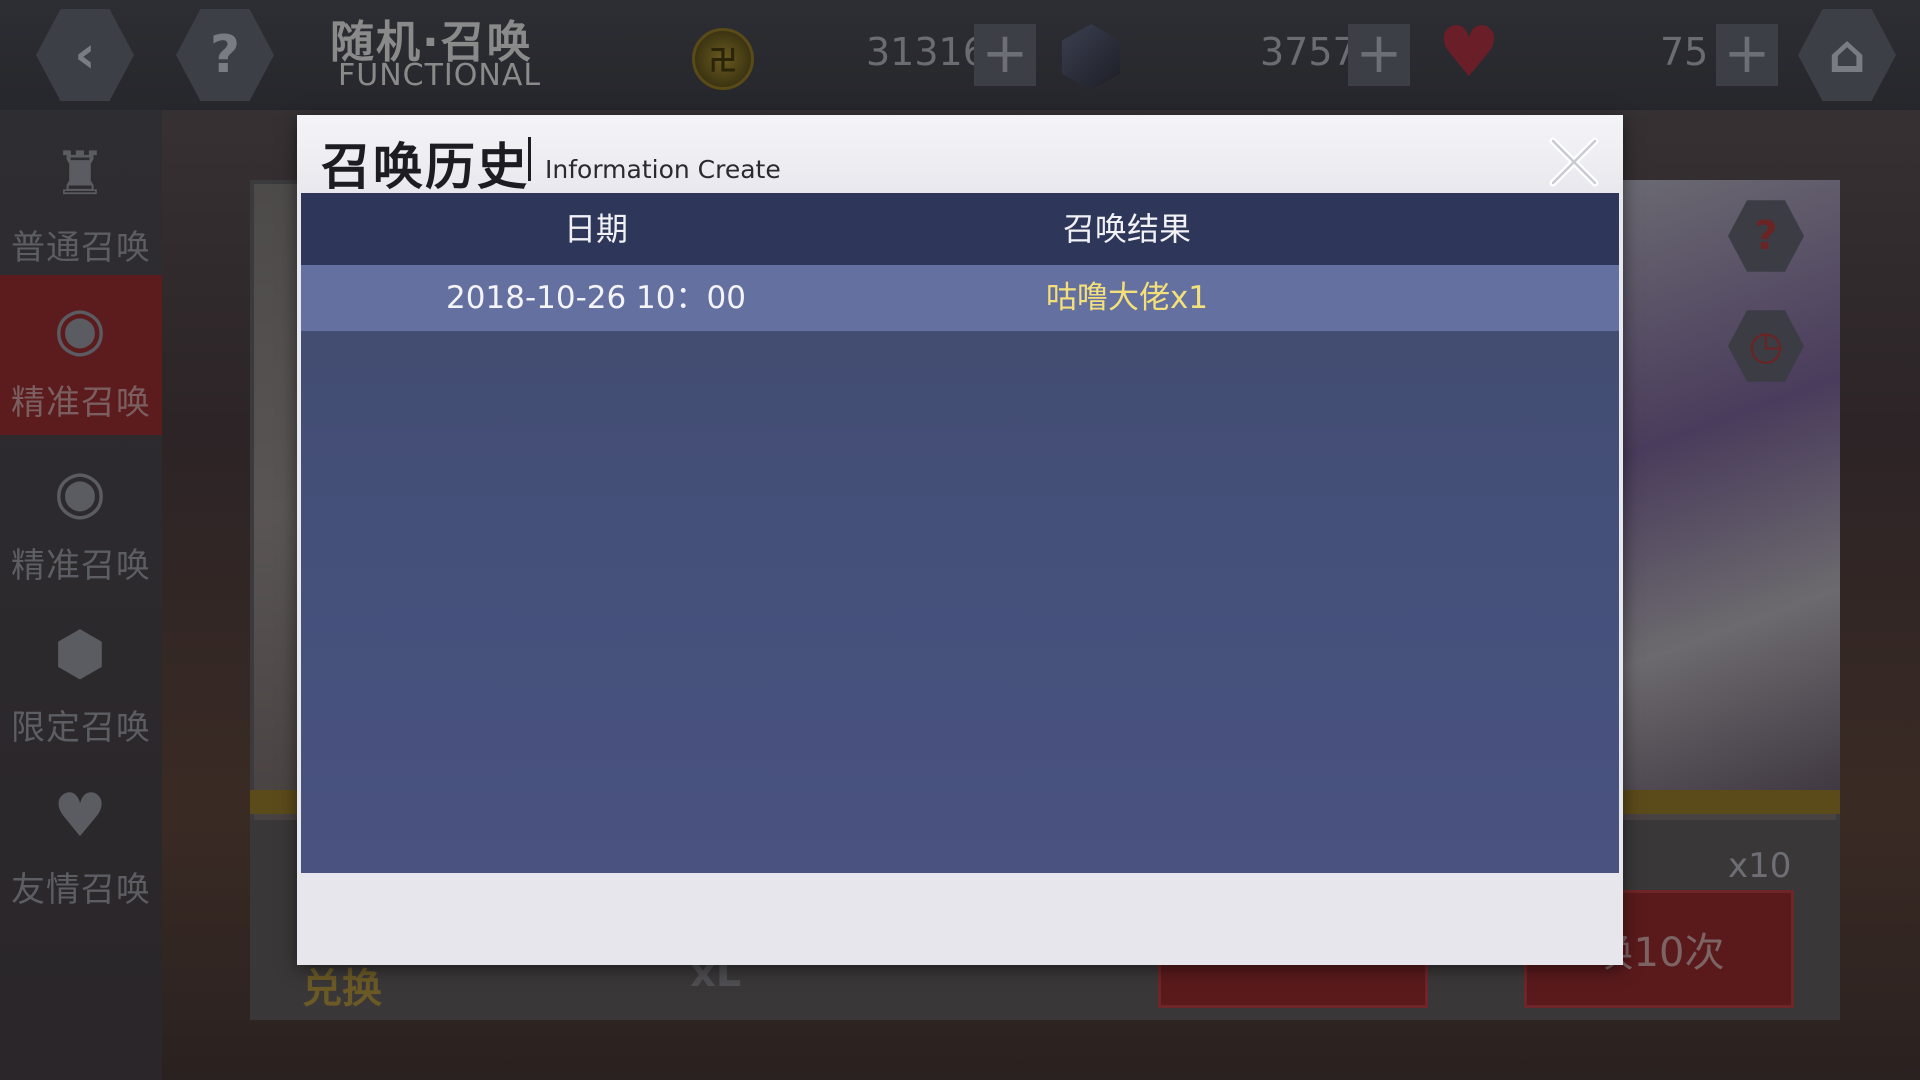  I want to click on sidebar-item-limited-summon: ⬢ 限定召唤, so click(81, 680).